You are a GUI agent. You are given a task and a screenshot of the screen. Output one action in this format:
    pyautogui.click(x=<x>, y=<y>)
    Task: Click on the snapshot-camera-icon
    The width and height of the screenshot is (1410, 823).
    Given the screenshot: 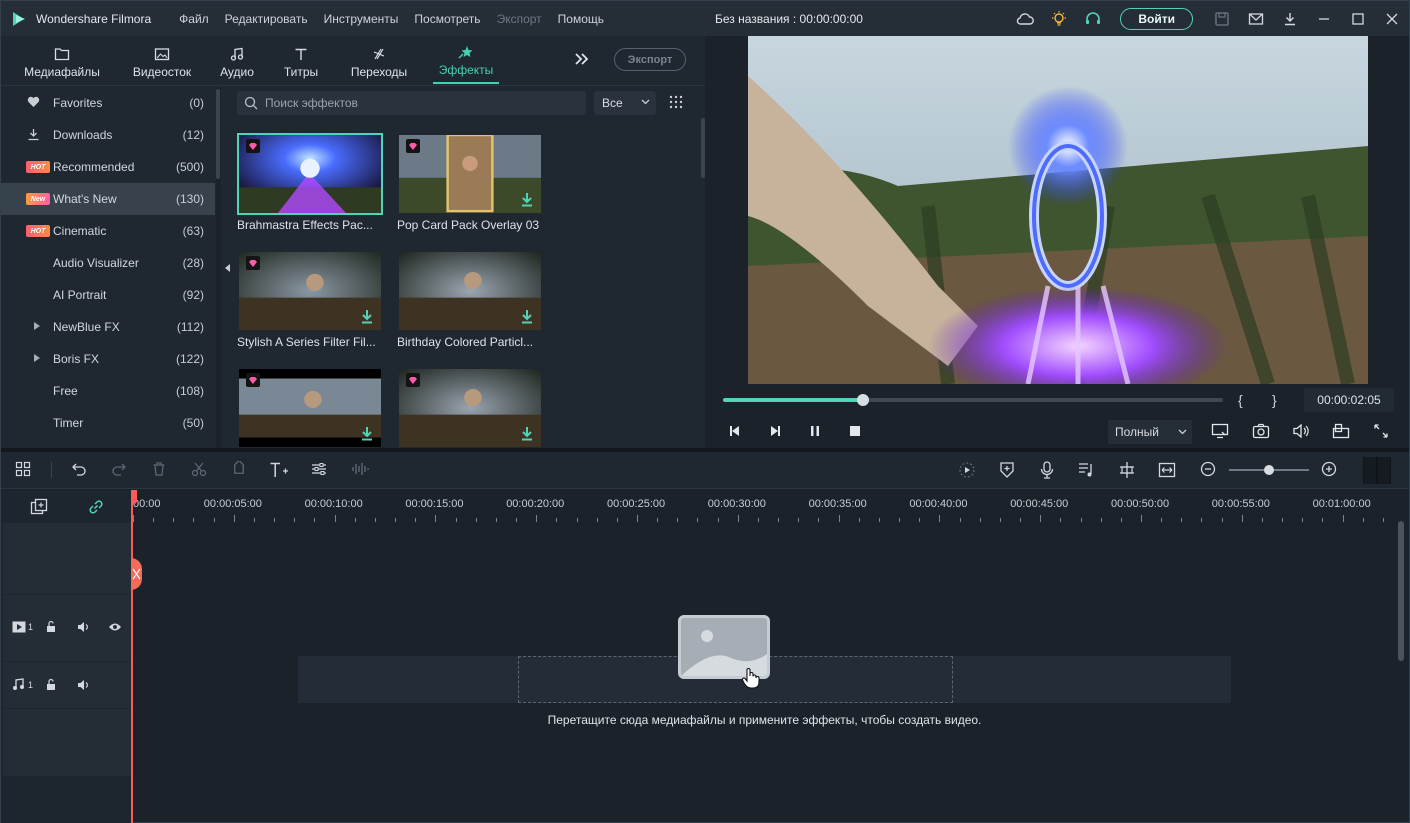 What is the action you would take?
    pyautogui.click(x=1261, y=431)
    